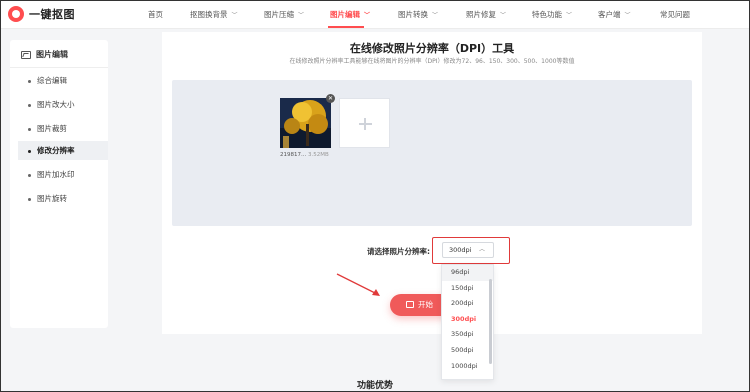 This screenshot has width=750, height=392. What do you see at coordinates (346, 27) in the screenshot?
I see `nav-active-indicator` at bounding box center [346, 27].